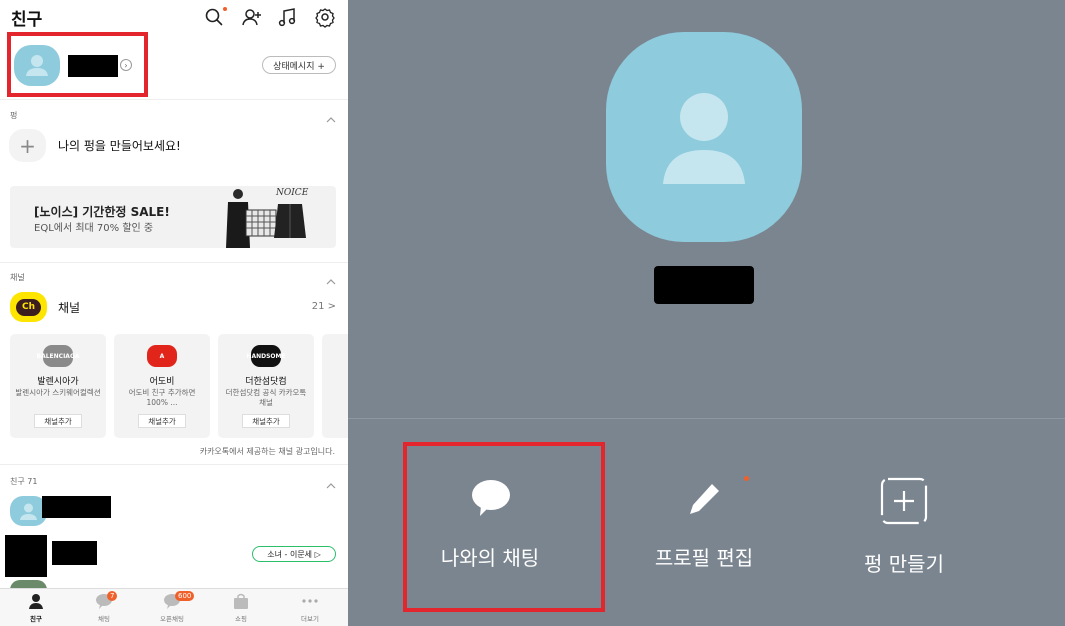  What do you see at coordinates (104, 607) in the screenshot?
I see `tab-chats: 7 채팅` at bounding box center [104, 607].